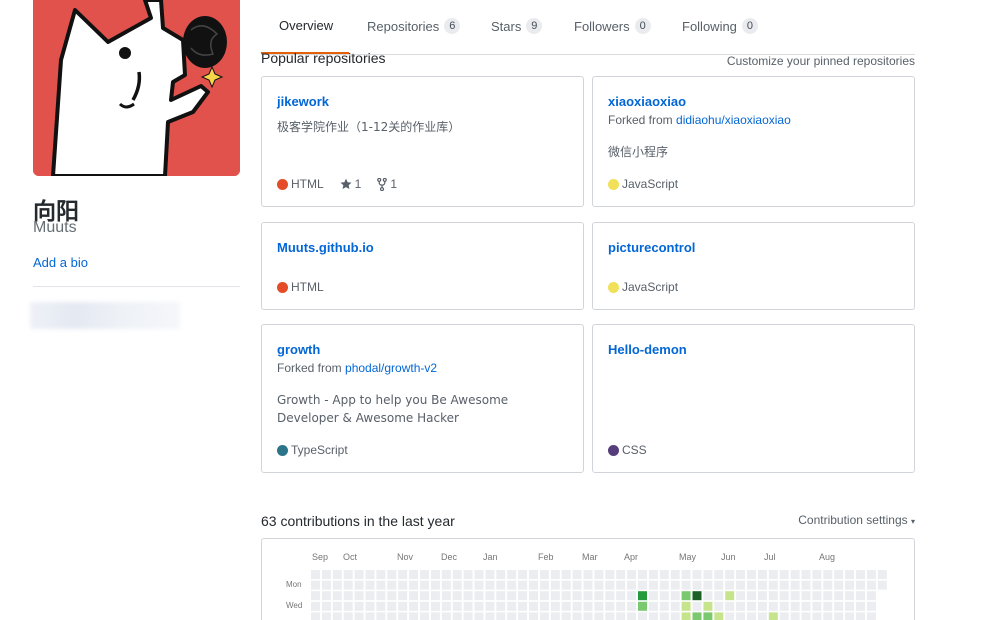 The height and width of the screenshot is (620, 985). What do you see at coordinates (647, 101) in the screenshot?
I see `repo-name-link: xiaoxiaoxiao` at bounding box center [647, 101].